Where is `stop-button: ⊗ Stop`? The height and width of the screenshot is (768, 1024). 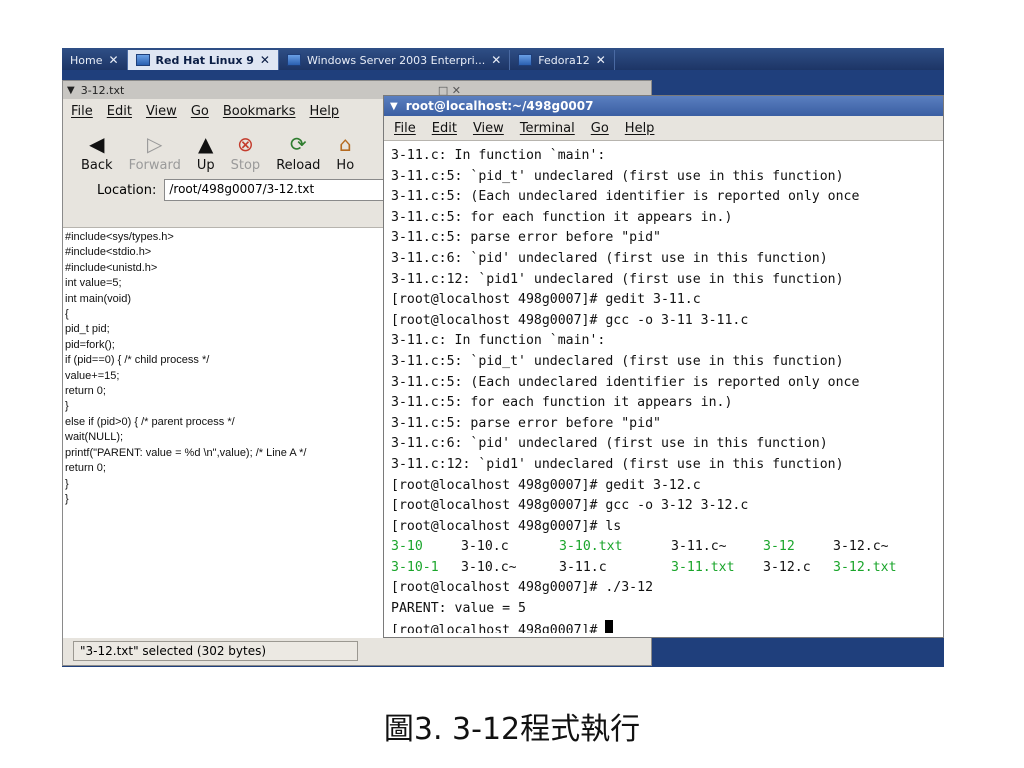
stop-button: ⊗ Stop is located at coordinates (246, 153).